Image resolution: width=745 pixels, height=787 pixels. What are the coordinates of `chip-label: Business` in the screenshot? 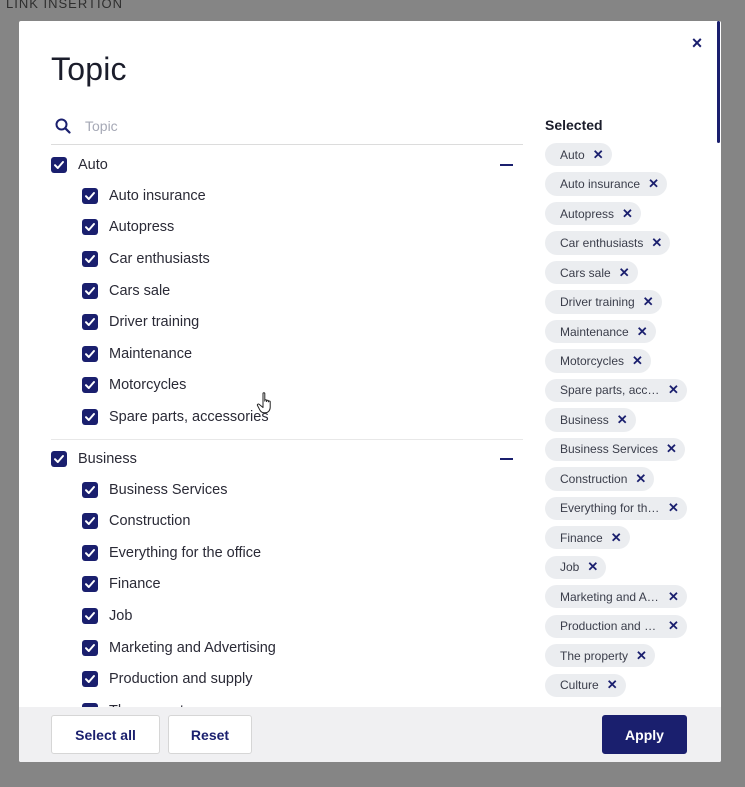 It's located at (584, 419).